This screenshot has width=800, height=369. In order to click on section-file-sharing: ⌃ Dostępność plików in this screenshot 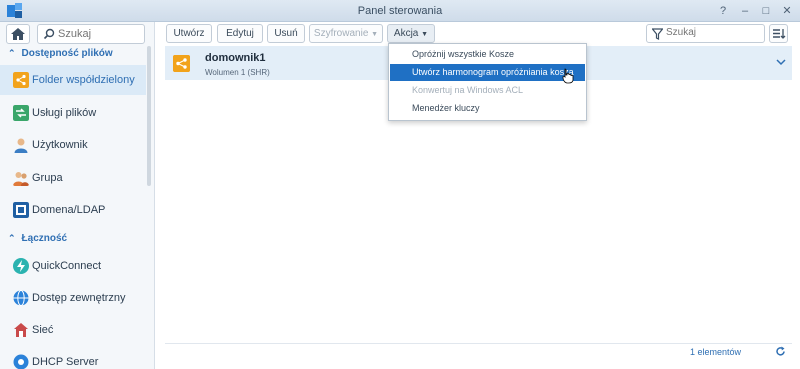, I will do `click(60, 53)`.